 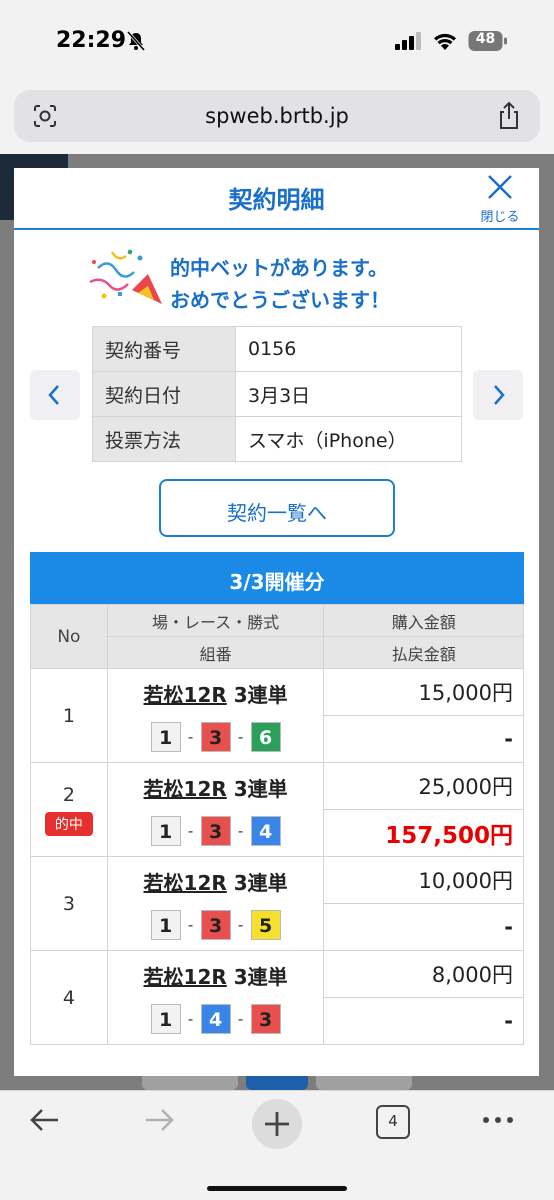 What do you see at coordinates (423, 652) in the screenshot?
I see `header-payout: 払戻金額` at bounding box center [423, 652].